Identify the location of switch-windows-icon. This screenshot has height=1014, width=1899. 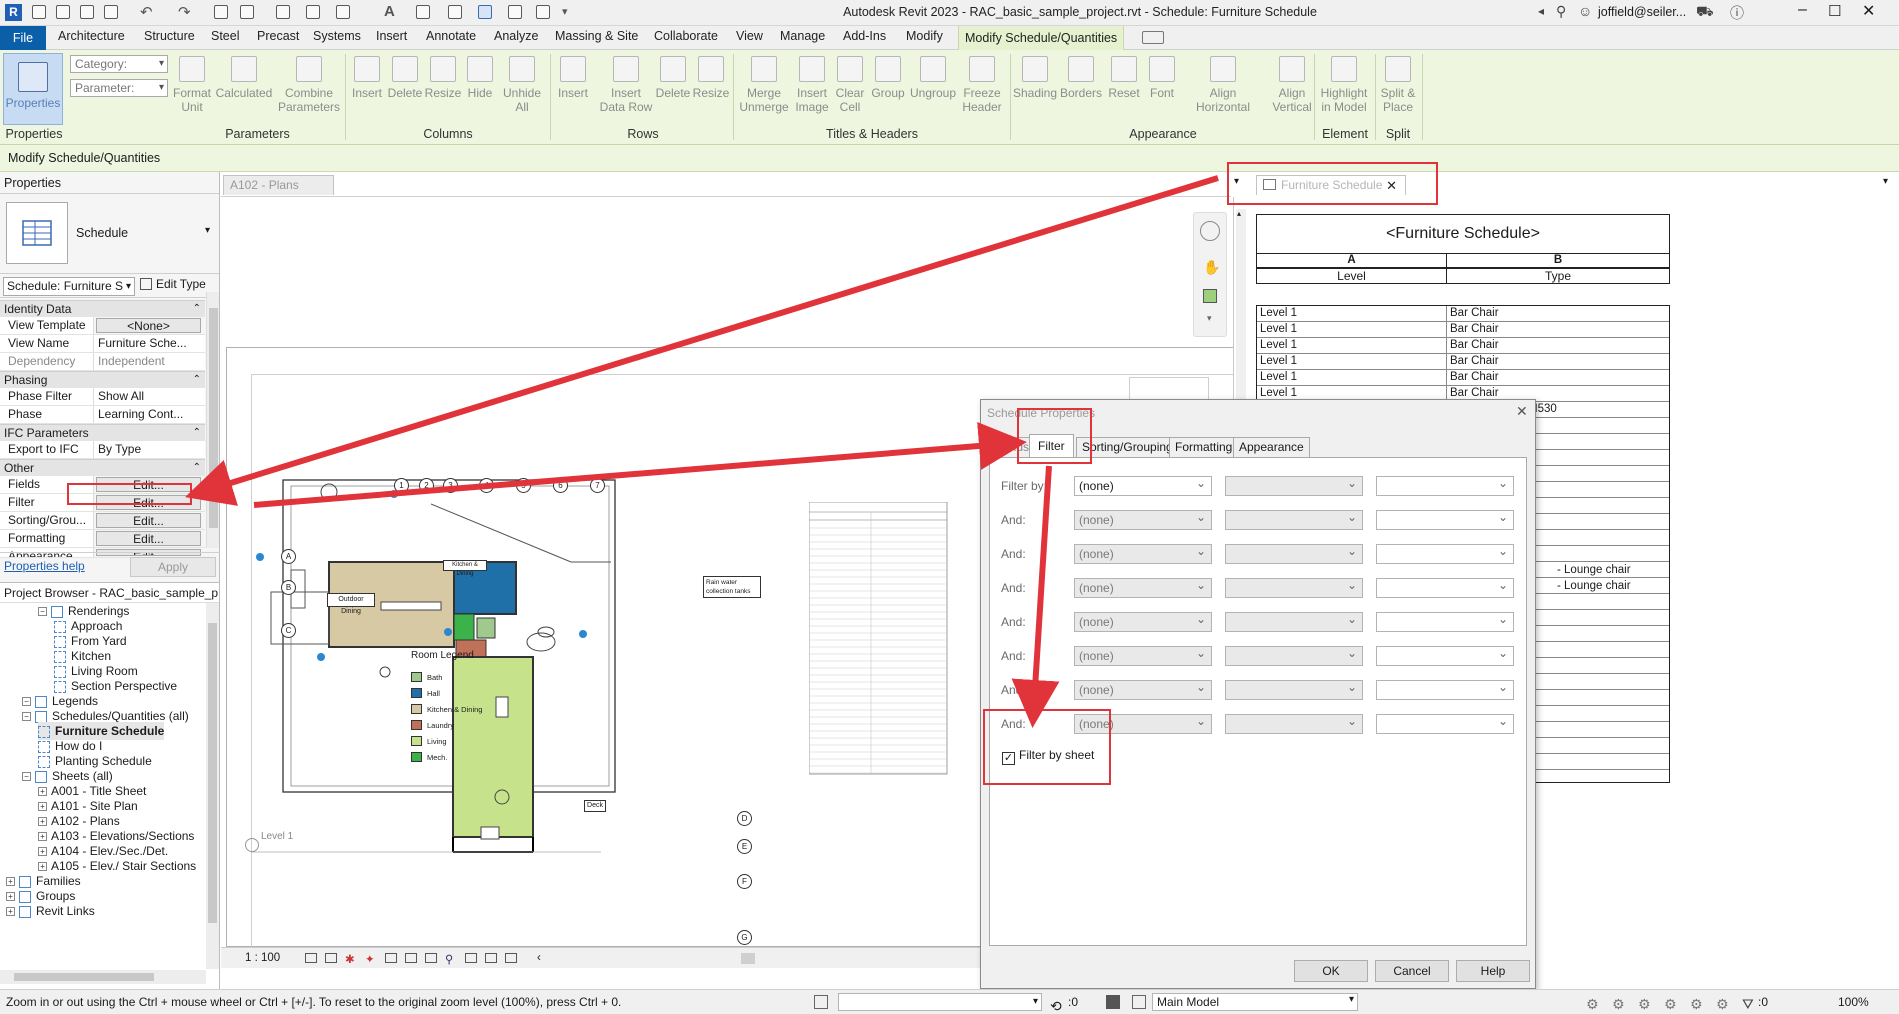
(543, 12).